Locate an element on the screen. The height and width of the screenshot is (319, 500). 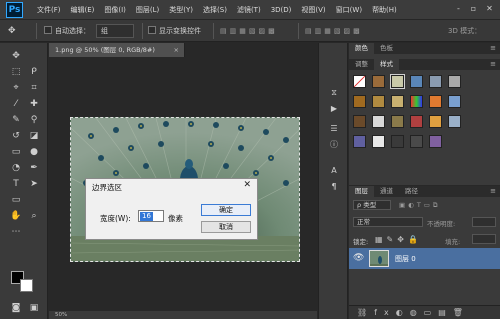
character-icon: A is located at coordinates (334, 171).